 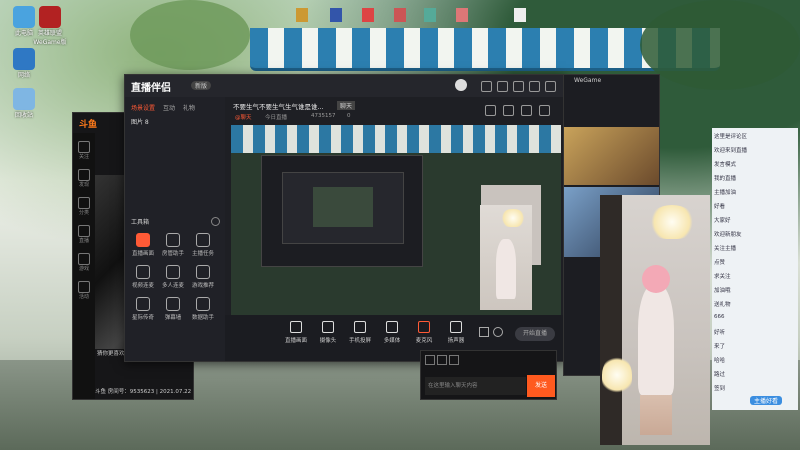 I want to click on stream-meta: 今日直播, so click(x=276, y=118).